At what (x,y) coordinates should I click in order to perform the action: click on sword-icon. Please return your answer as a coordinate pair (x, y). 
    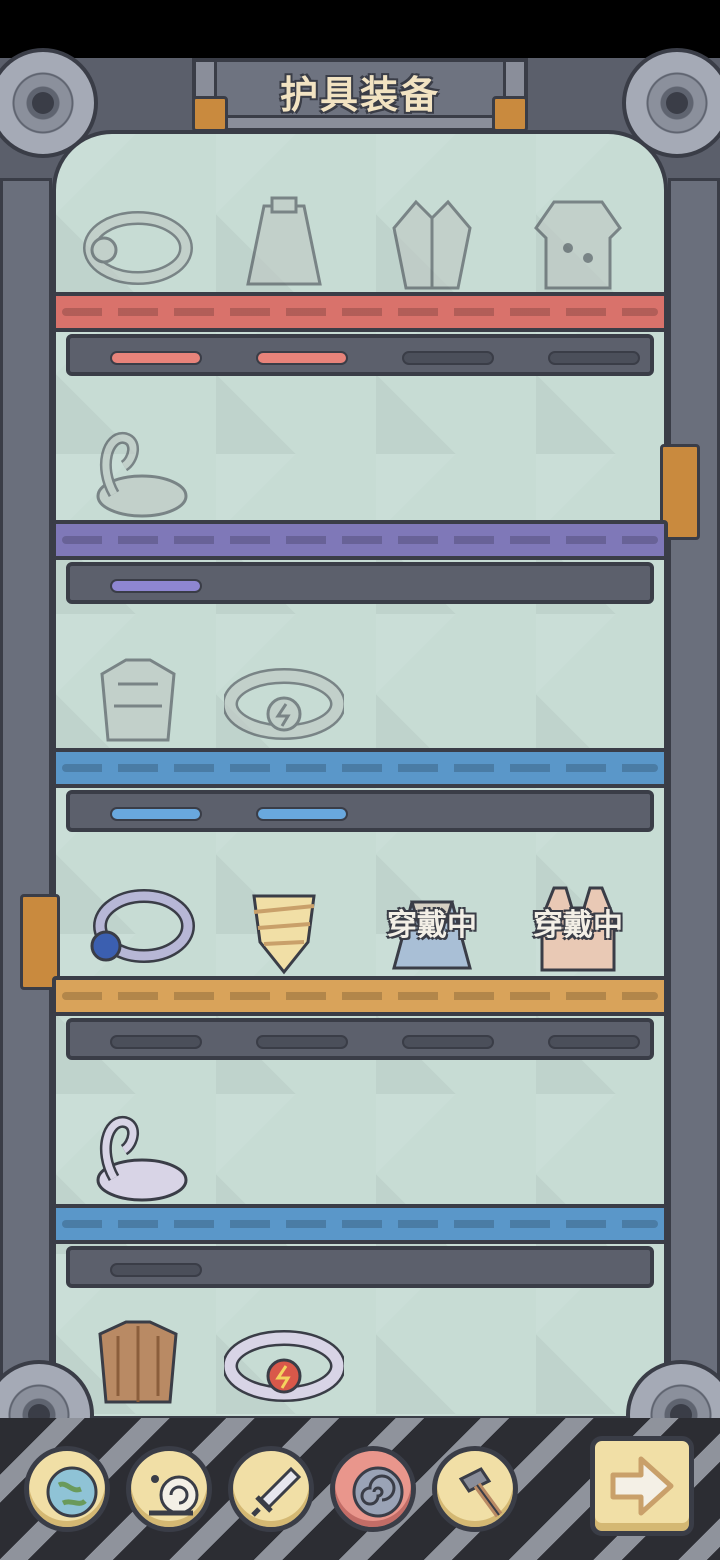
    Looking at the image, I should click on (276, 1491).